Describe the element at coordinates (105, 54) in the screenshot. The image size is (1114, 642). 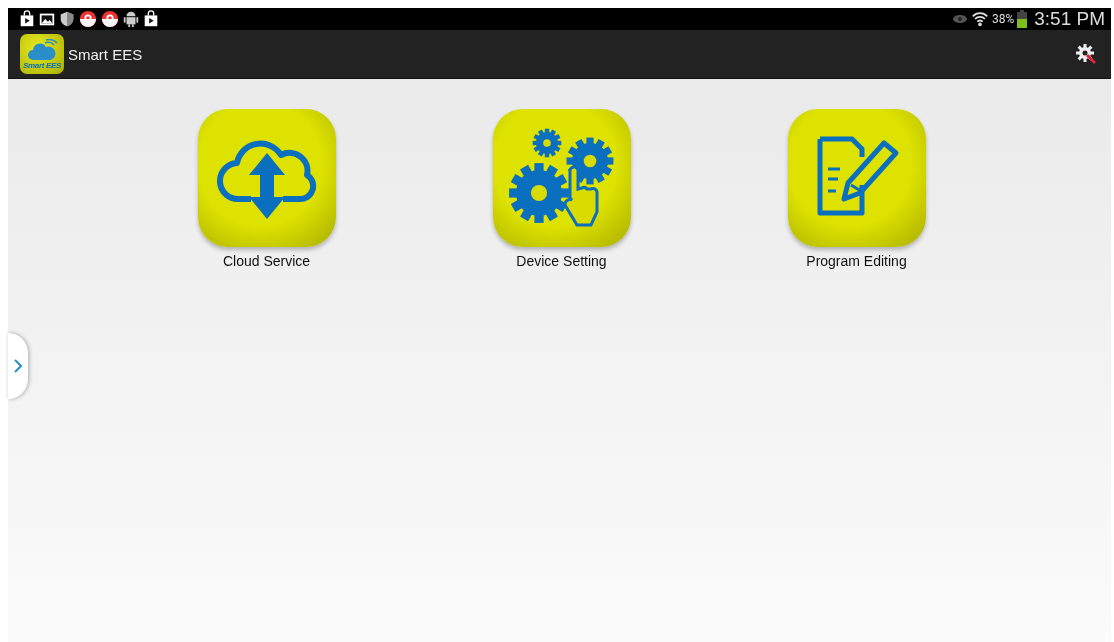
I see `app-title: Smart EES` at that location.